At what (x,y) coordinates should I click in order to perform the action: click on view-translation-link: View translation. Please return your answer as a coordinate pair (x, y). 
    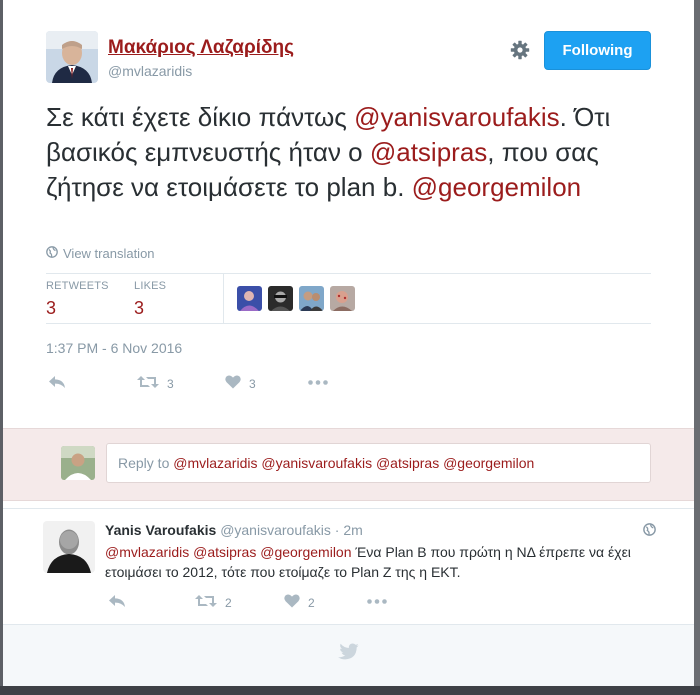
    Looking at the image, I should click on (100, 253).